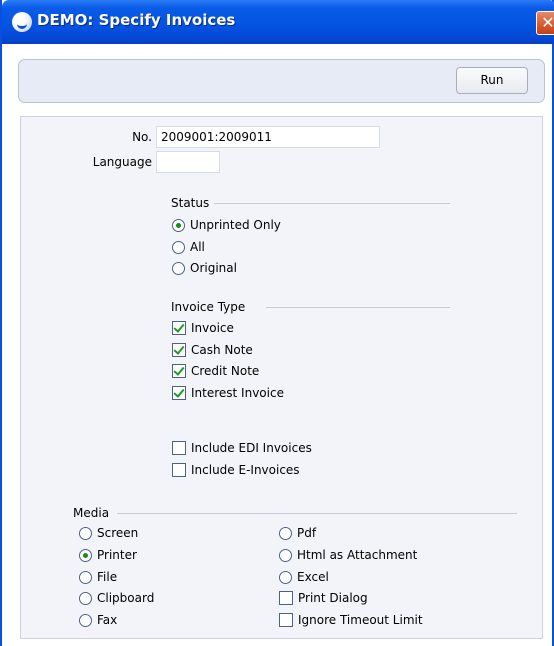 The image size is (554, 646). I want to click on extras-option-label: Include EDI Invoices, so click(251, 448).